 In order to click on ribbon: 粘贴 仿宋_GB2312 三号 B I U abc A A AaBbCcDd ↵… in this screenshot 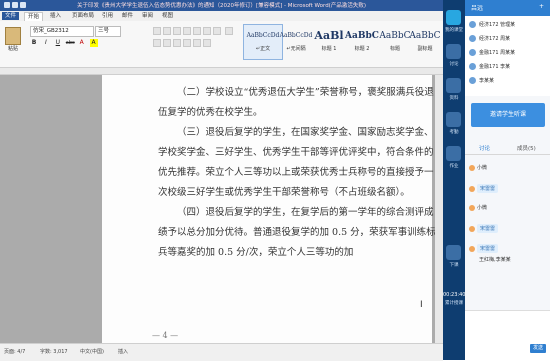, I will do `click(221, 44)`.